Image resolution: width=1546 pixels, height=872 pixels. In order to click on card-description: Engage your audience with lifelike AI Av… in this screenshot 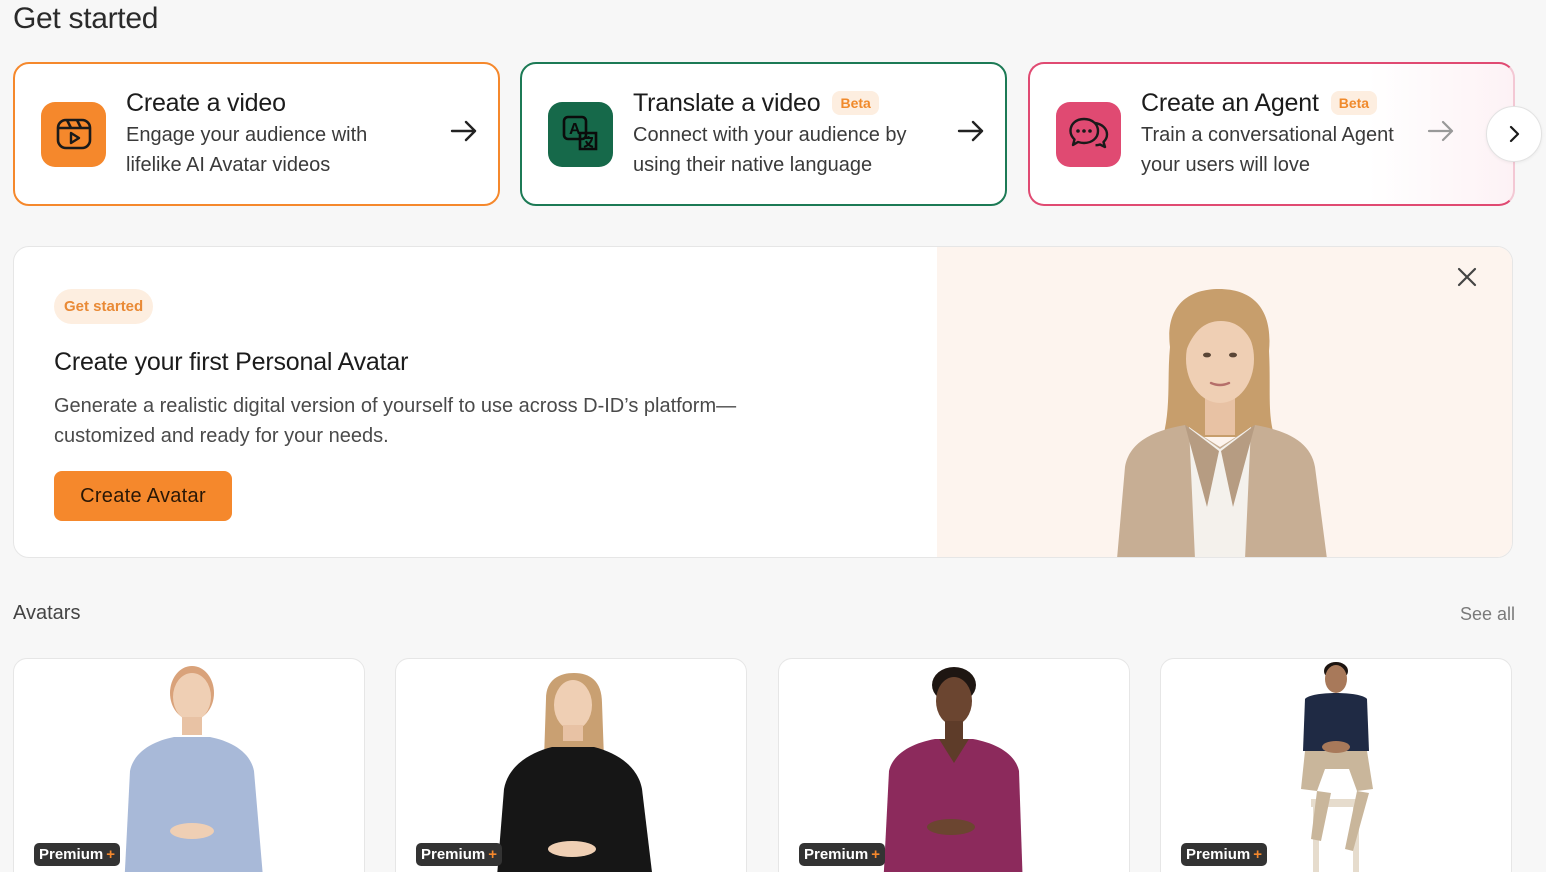, I will do `click(283, 150)`.